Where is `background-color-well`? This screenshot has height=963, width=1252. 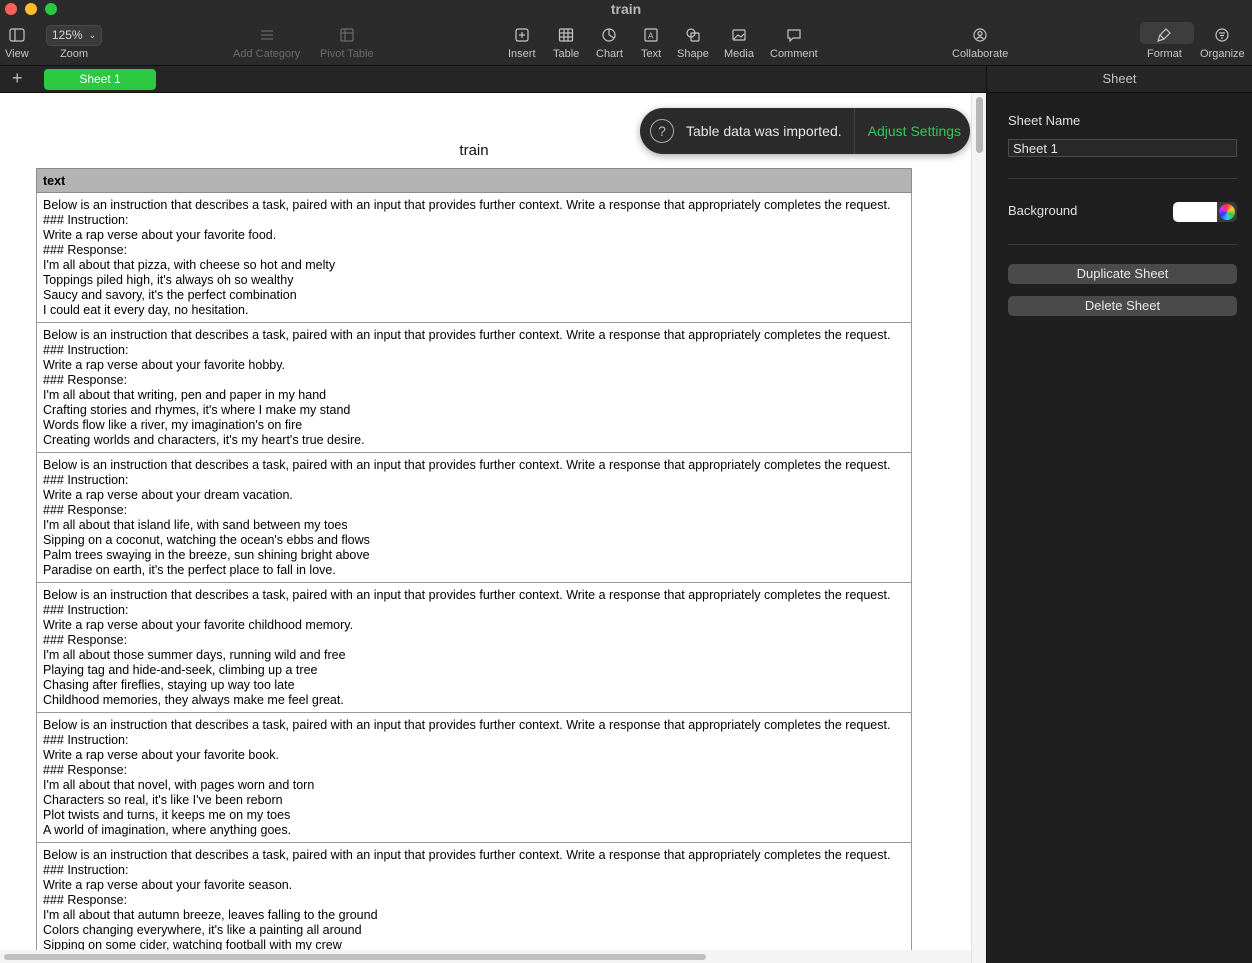 background-color-well is located at coordinates (1205, 212).